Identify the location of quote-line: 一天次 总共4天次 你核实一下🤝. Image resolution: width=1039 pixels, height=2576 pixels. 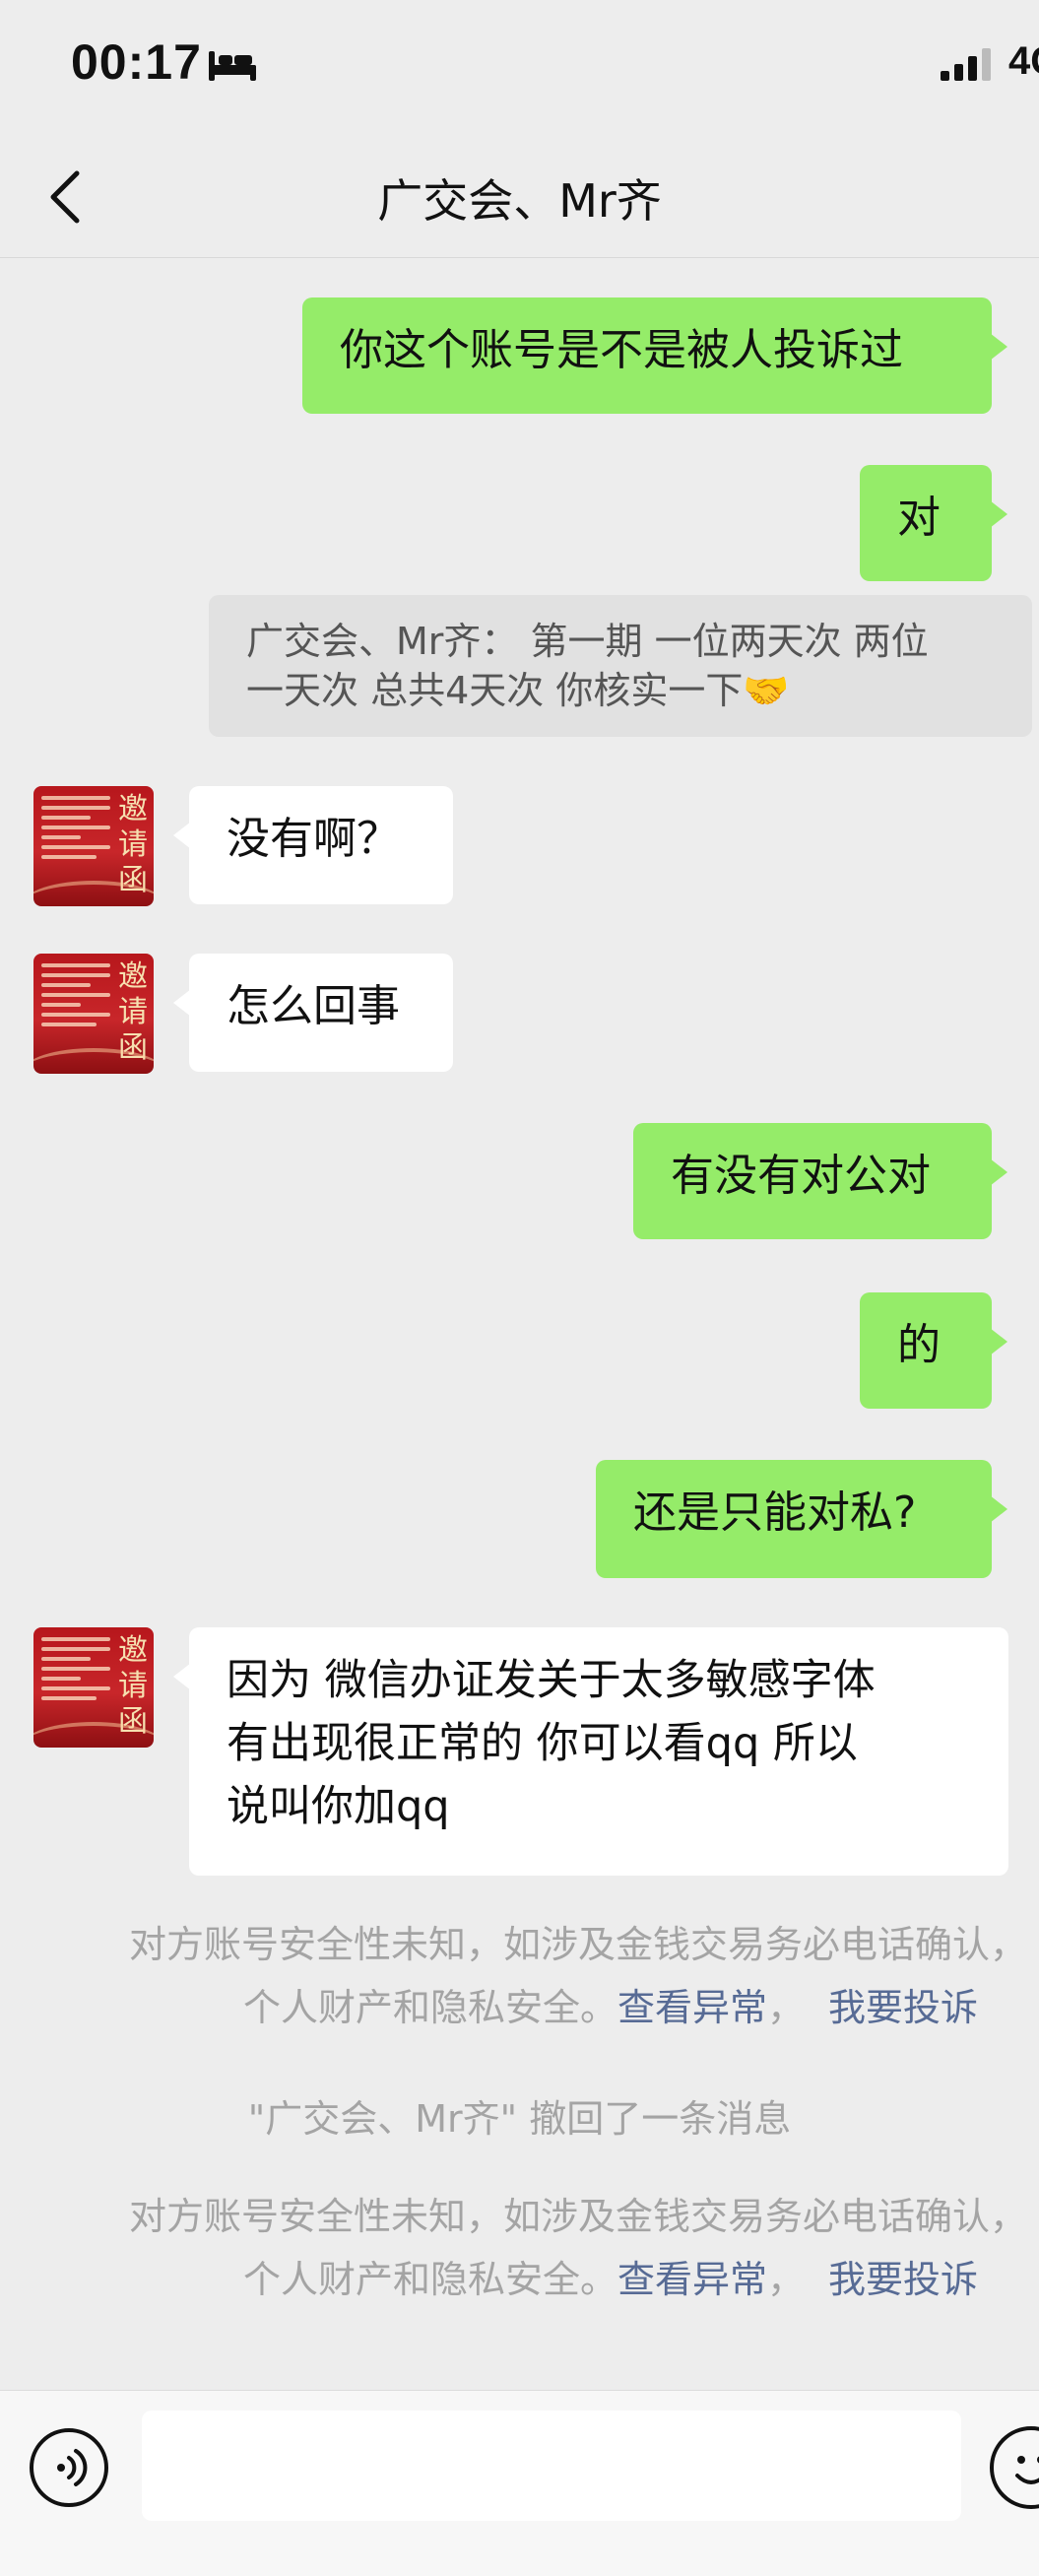
(518, 690).